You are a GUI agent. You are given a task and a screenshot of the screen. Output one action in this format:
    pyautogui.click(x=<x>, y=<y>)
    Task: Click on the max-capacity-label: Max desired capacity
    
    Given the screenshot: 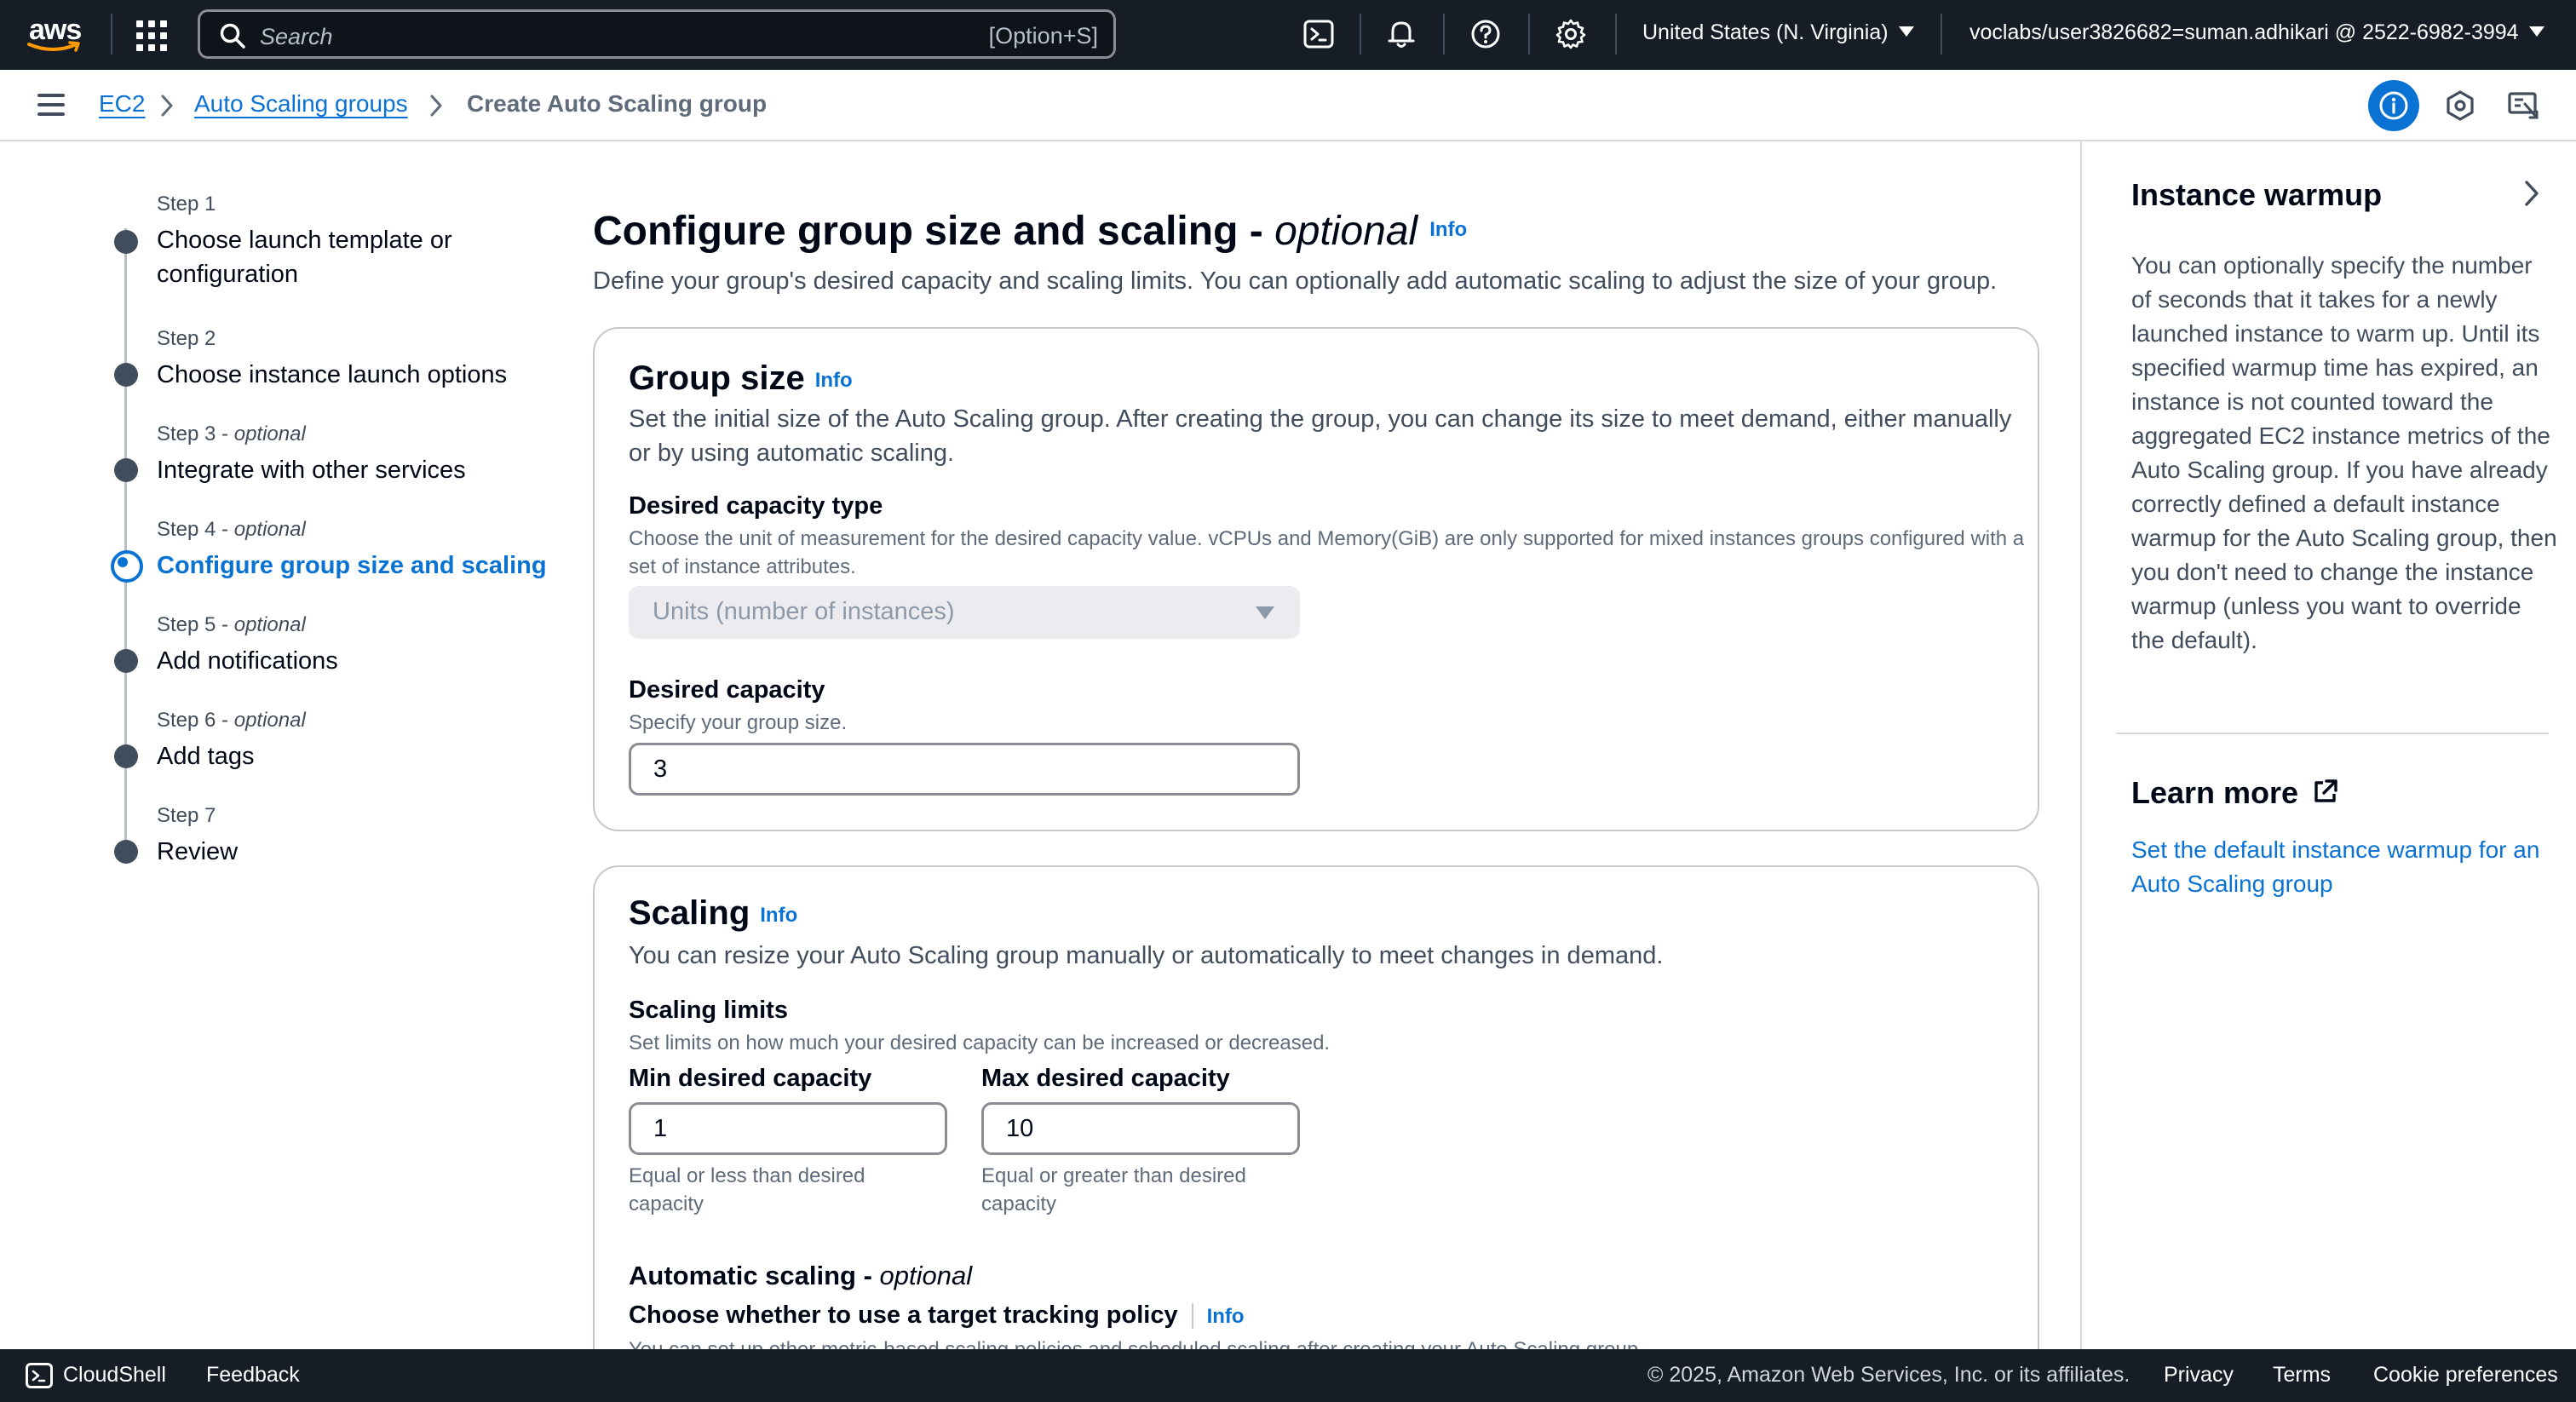 What is the action you would take?
    pyautogui.click(x=1105, y=1078)
    